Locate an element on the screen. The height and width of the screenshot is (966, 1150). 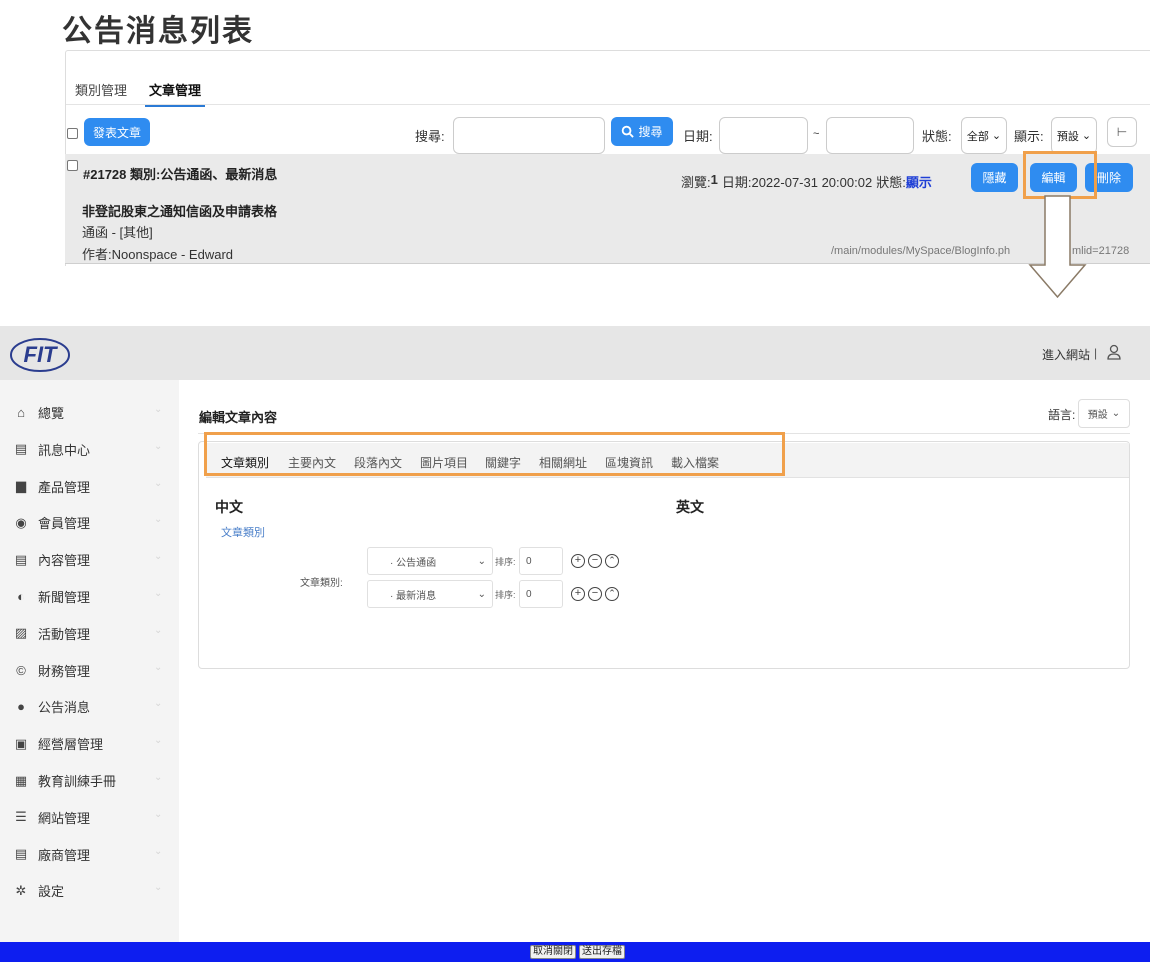
sidebar-item-label: 訊息中心 is located at coordinates (64, 450).